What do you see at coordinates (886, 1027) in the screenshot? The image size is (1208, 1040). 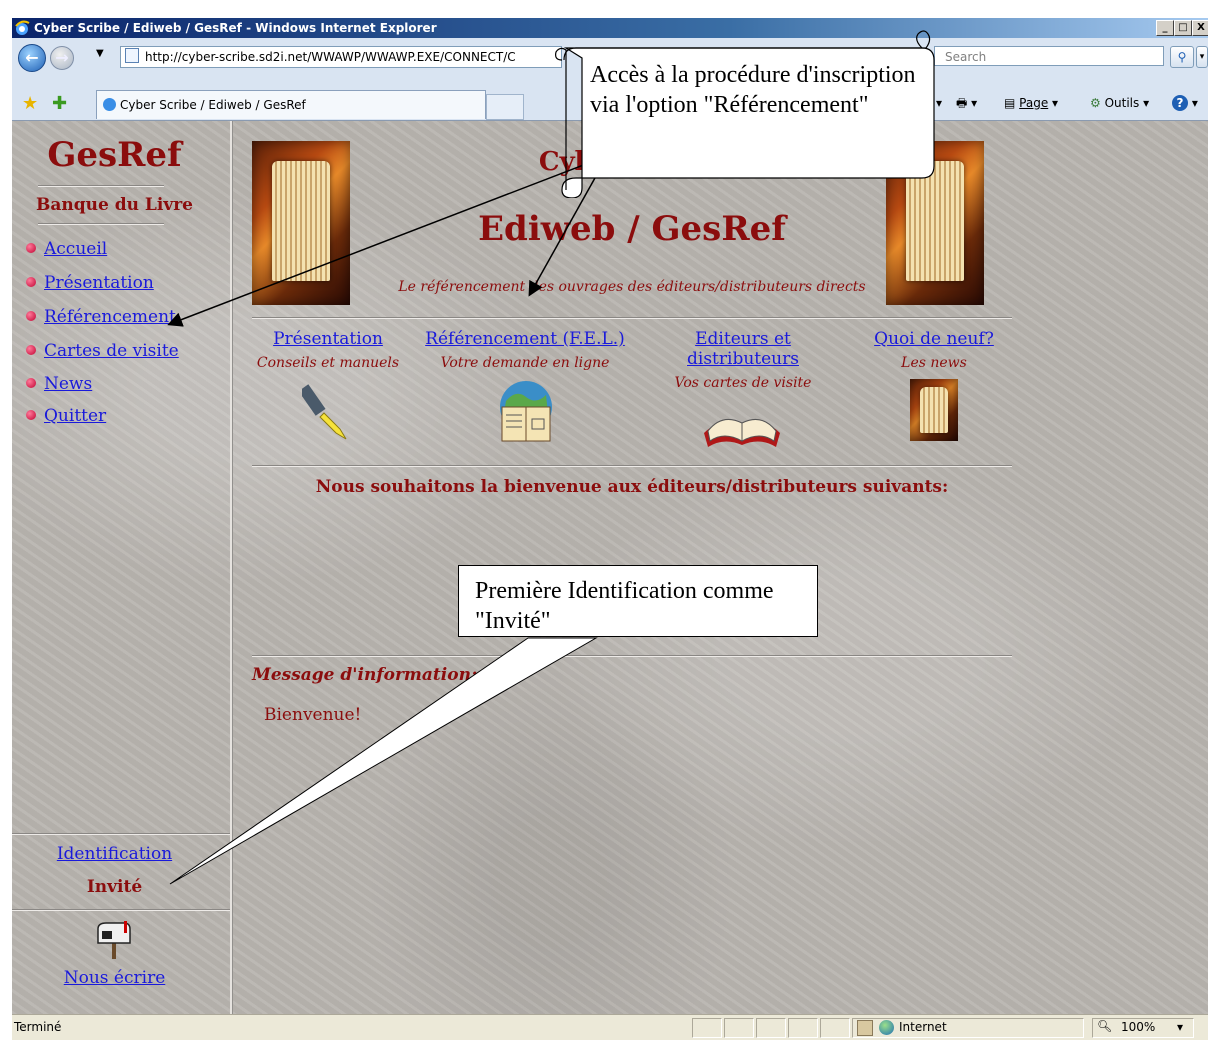 I see `globe-icon` at bounding box center [886, 1027].